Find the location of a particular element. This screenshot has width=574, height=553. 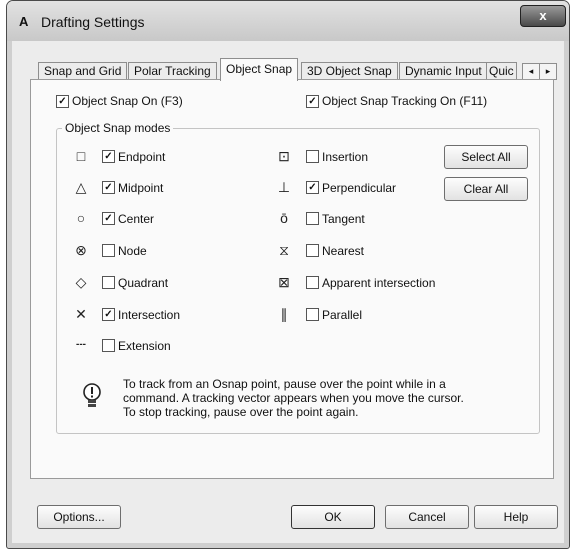

insertion-icon: ⊡ is located at coordinates (284, 156).